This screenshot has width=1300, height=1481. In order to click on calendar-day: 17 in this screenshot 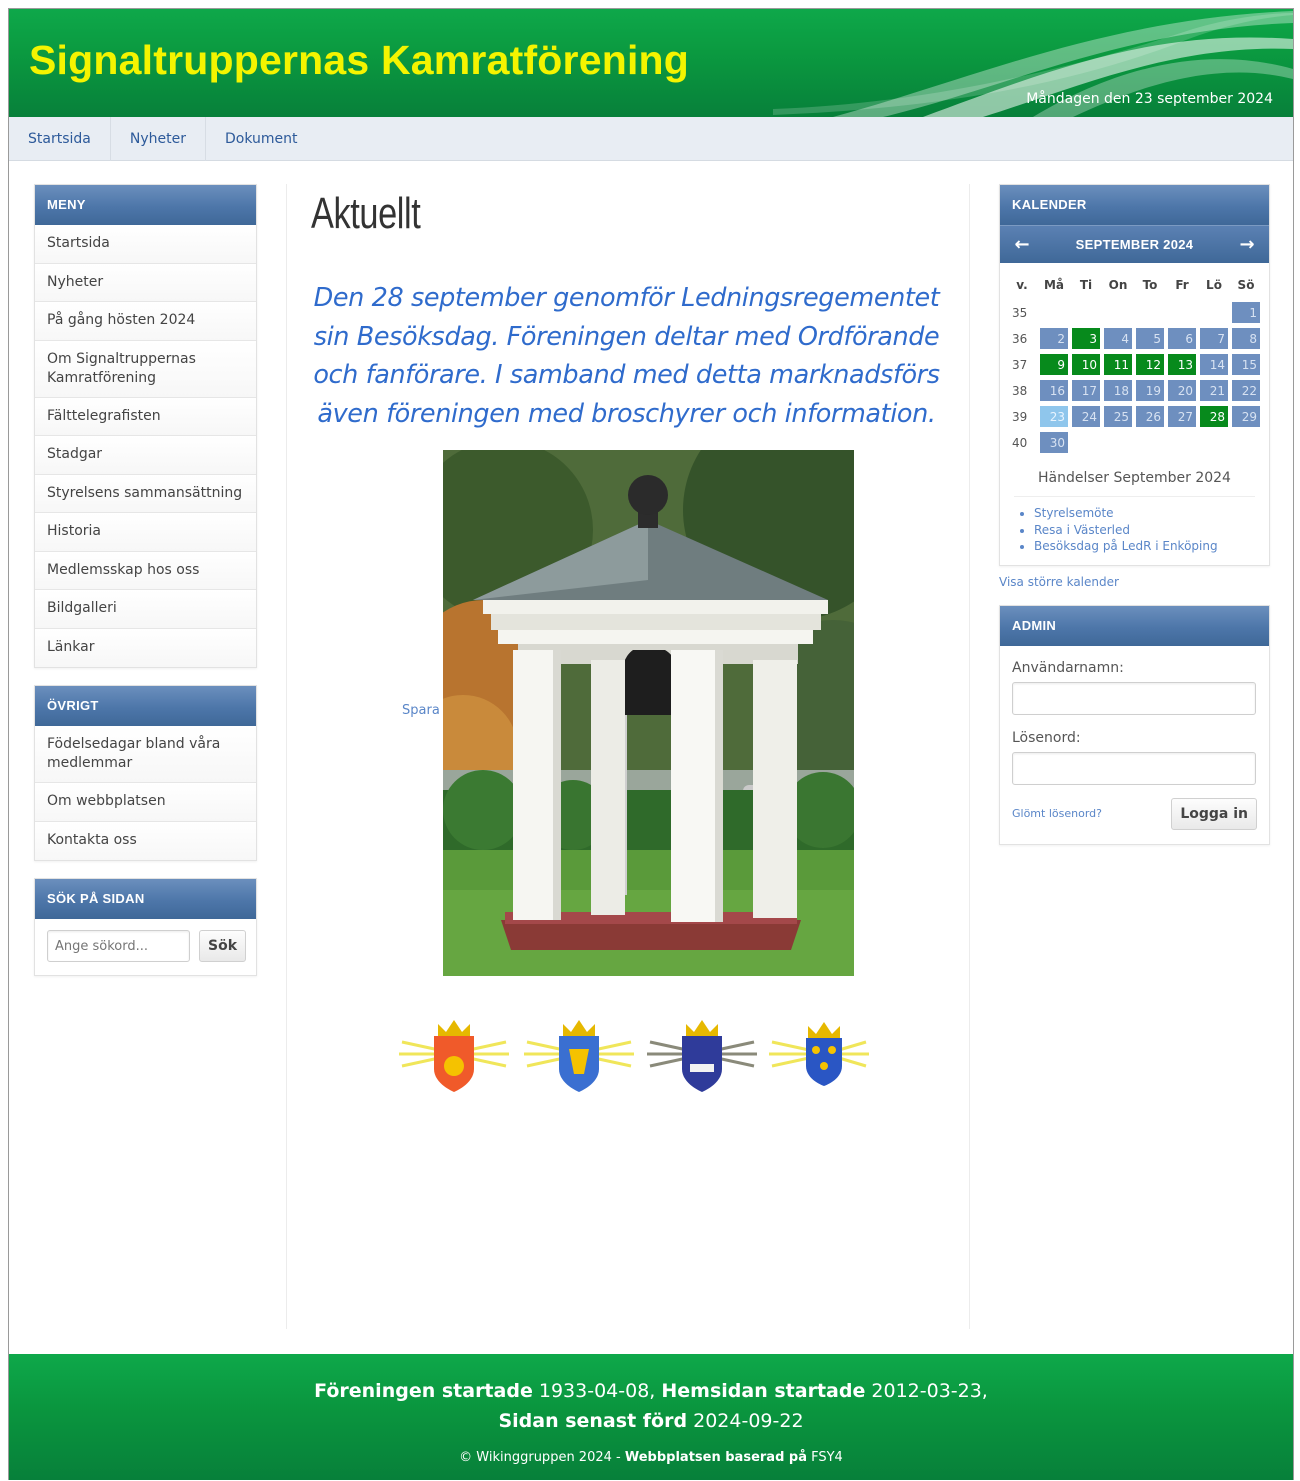, I will do `click(1086, 390)`.